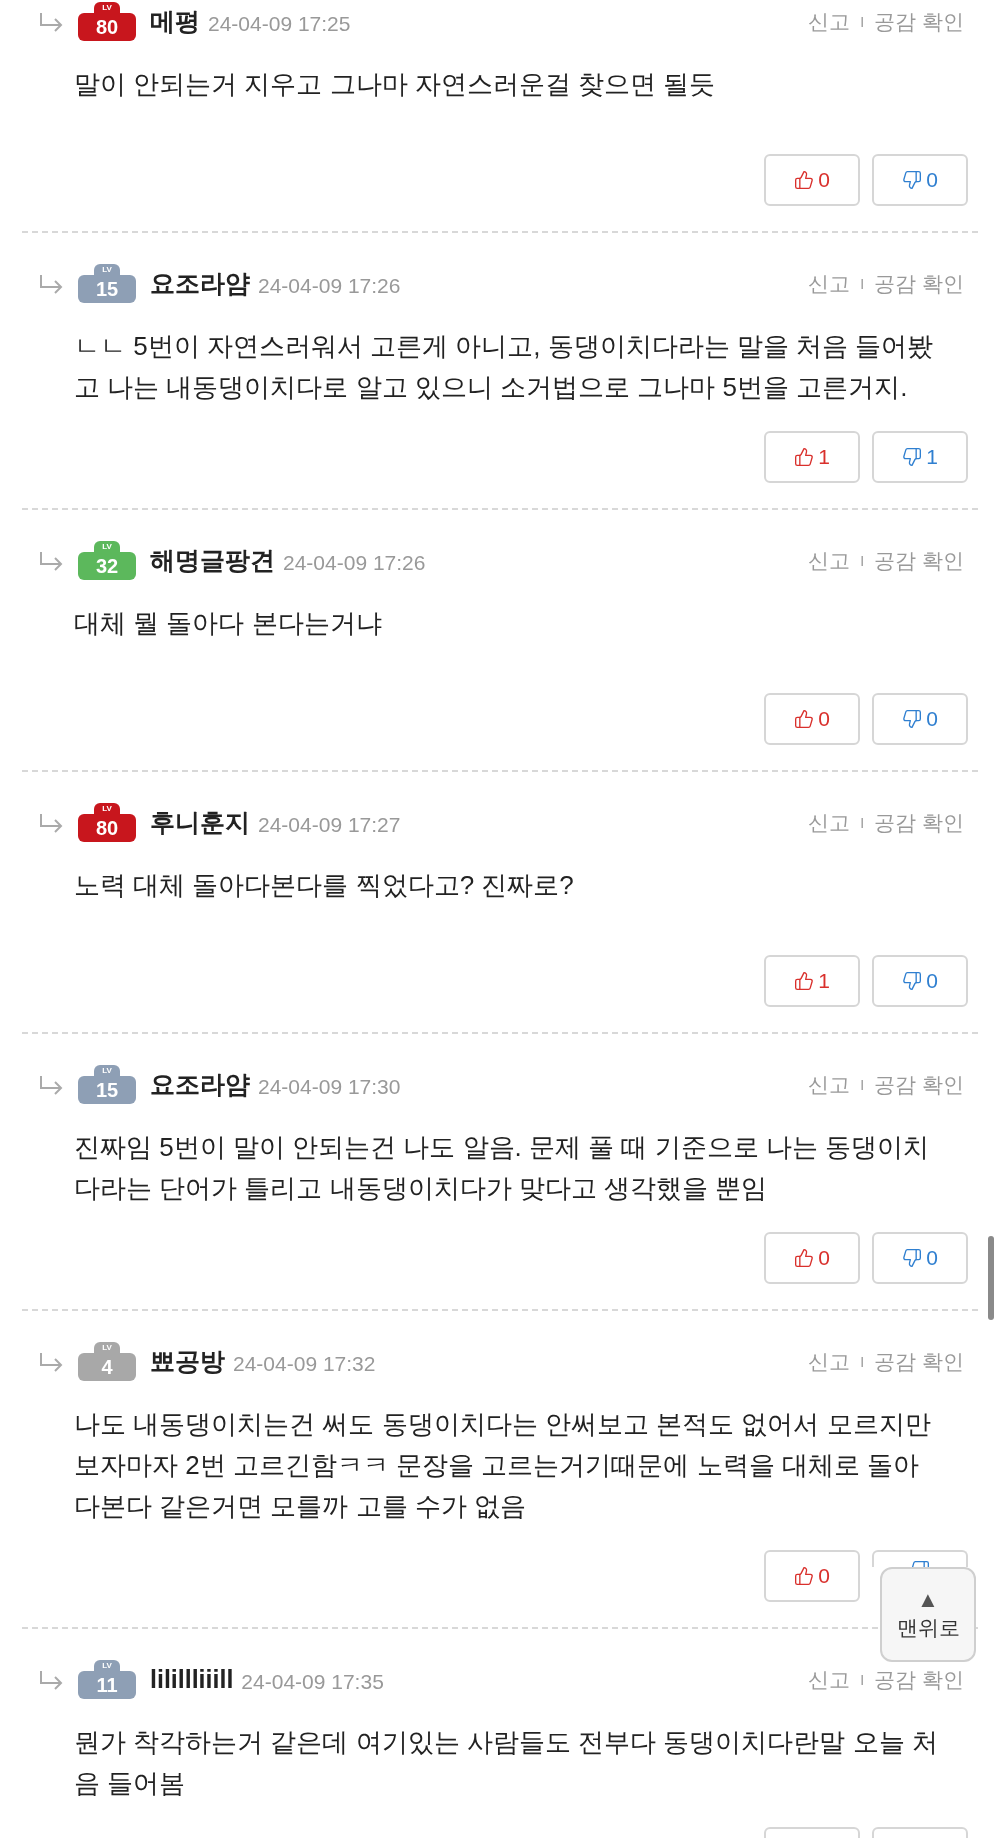 This screenshot has height=1838, width=1000. Describe the element at coordinates (200, 823) in the screenshot. I see `author-name: 후니훈지` at that location.